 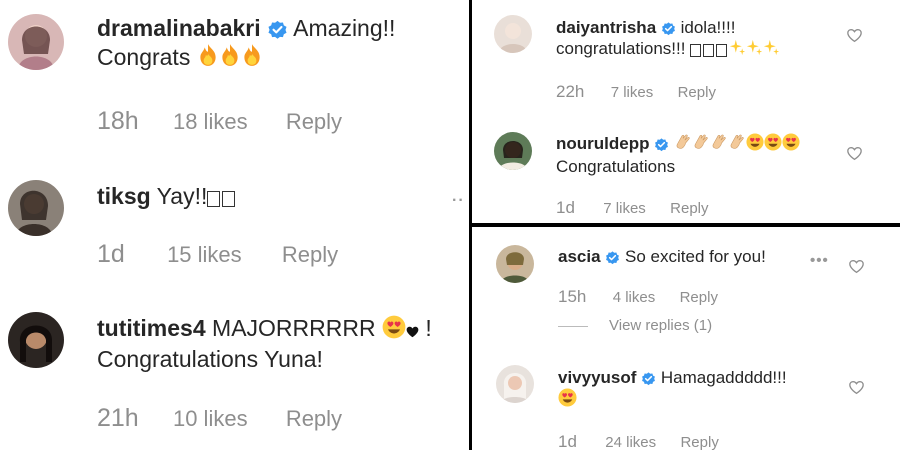 I want to click on username-link: nouruldepp, so click(x=602, y=143).